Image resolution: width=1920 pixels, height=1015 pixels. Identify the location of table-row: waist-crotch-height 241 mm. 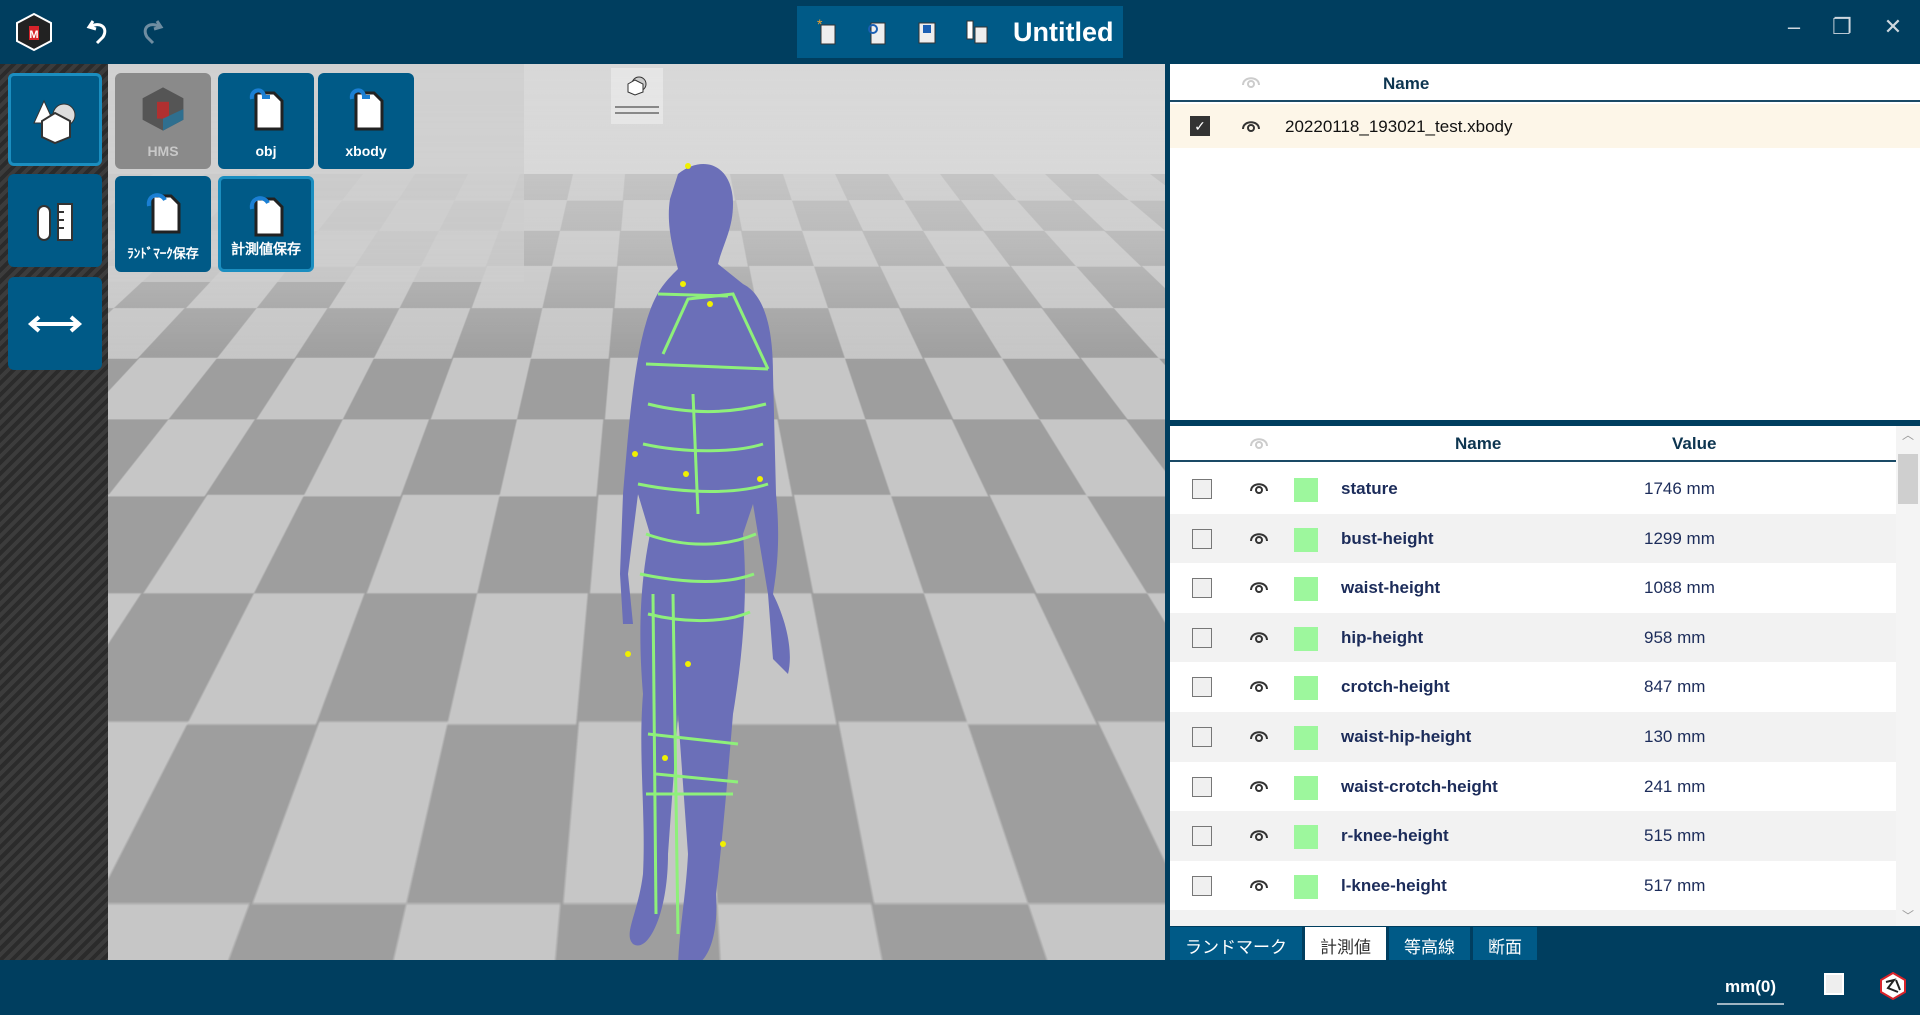
(1534, 787).